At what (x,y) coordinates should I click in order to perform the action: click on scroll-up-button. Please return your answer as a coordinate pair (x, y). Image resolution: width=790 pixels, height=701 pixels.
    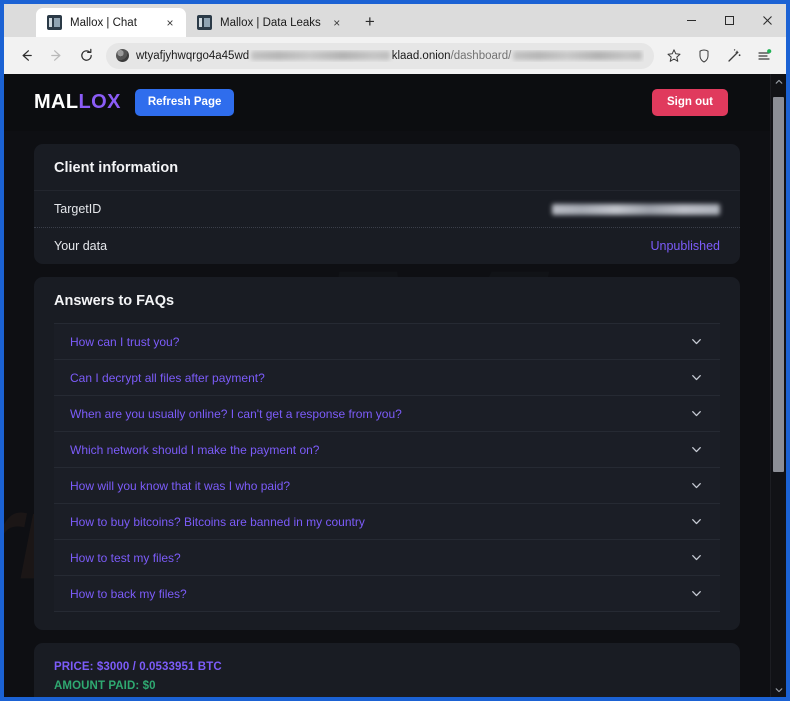
    Looking at the image, I should click on (778, 81).